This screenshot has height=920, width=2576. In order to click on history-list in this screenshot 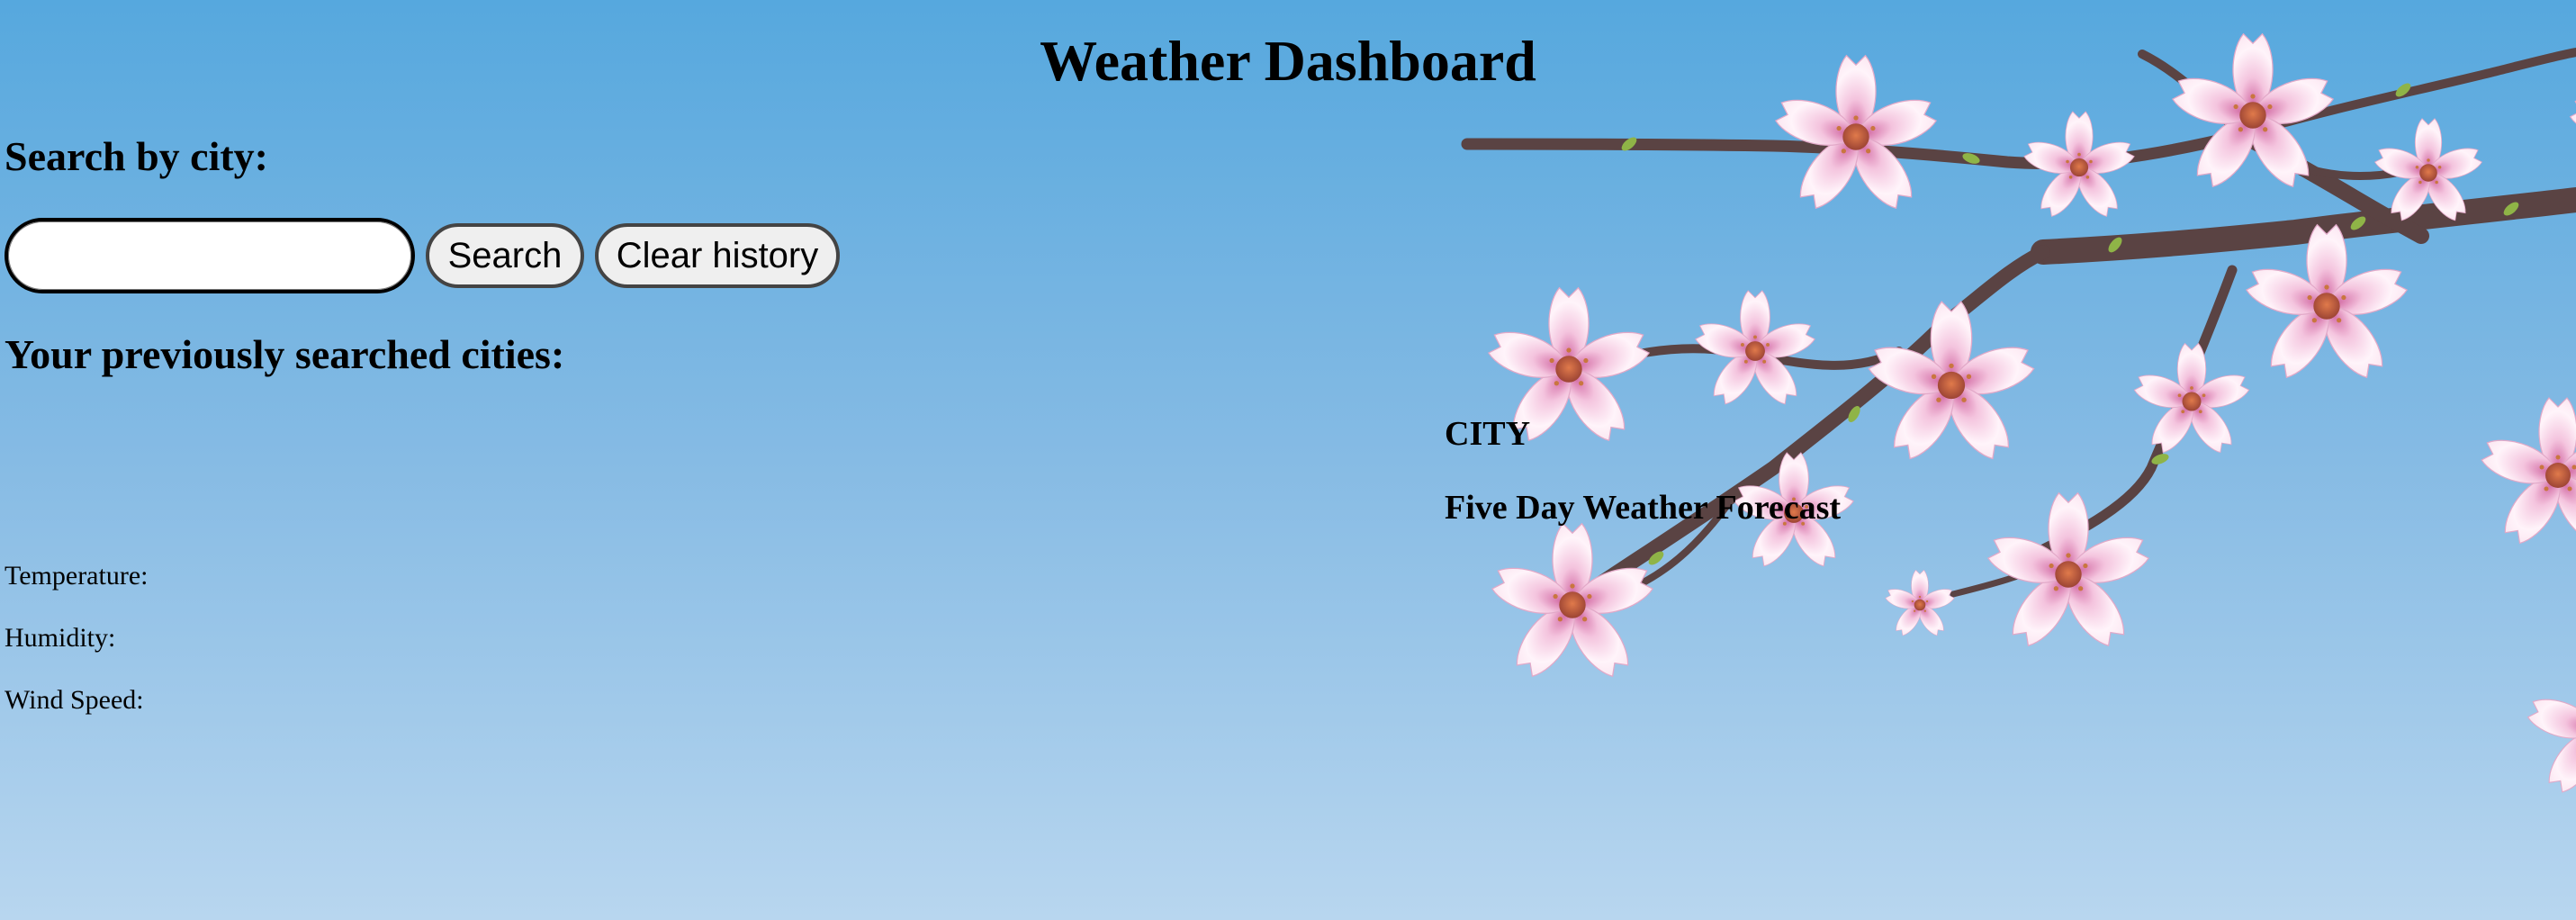, I will do `click(410, 450)`.